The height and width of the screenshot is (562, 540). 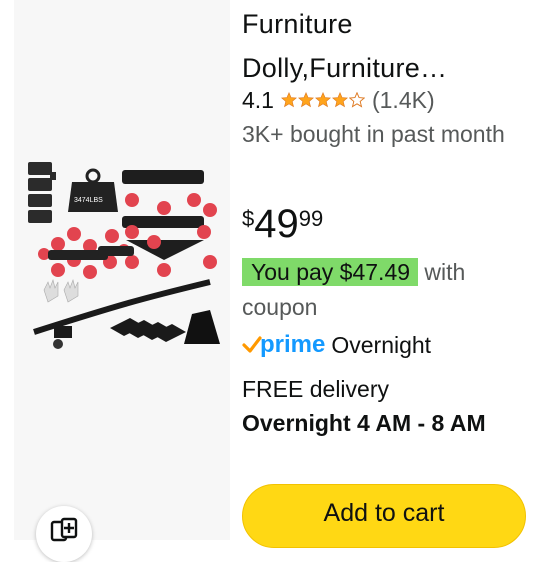 I want to click on price-whole: 49, so click(x=276, y=224).